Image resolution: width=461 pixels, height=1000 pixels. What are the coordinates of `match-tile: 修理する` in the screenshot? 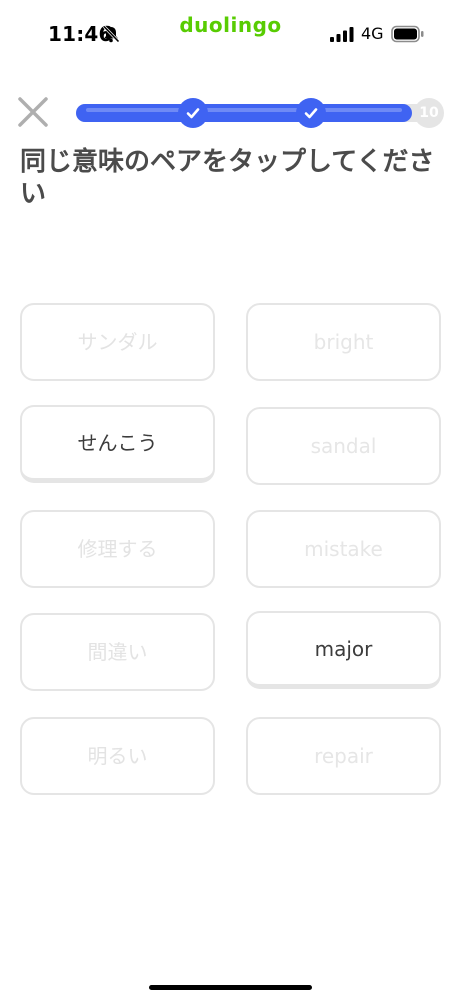 It's located at (117, 549).